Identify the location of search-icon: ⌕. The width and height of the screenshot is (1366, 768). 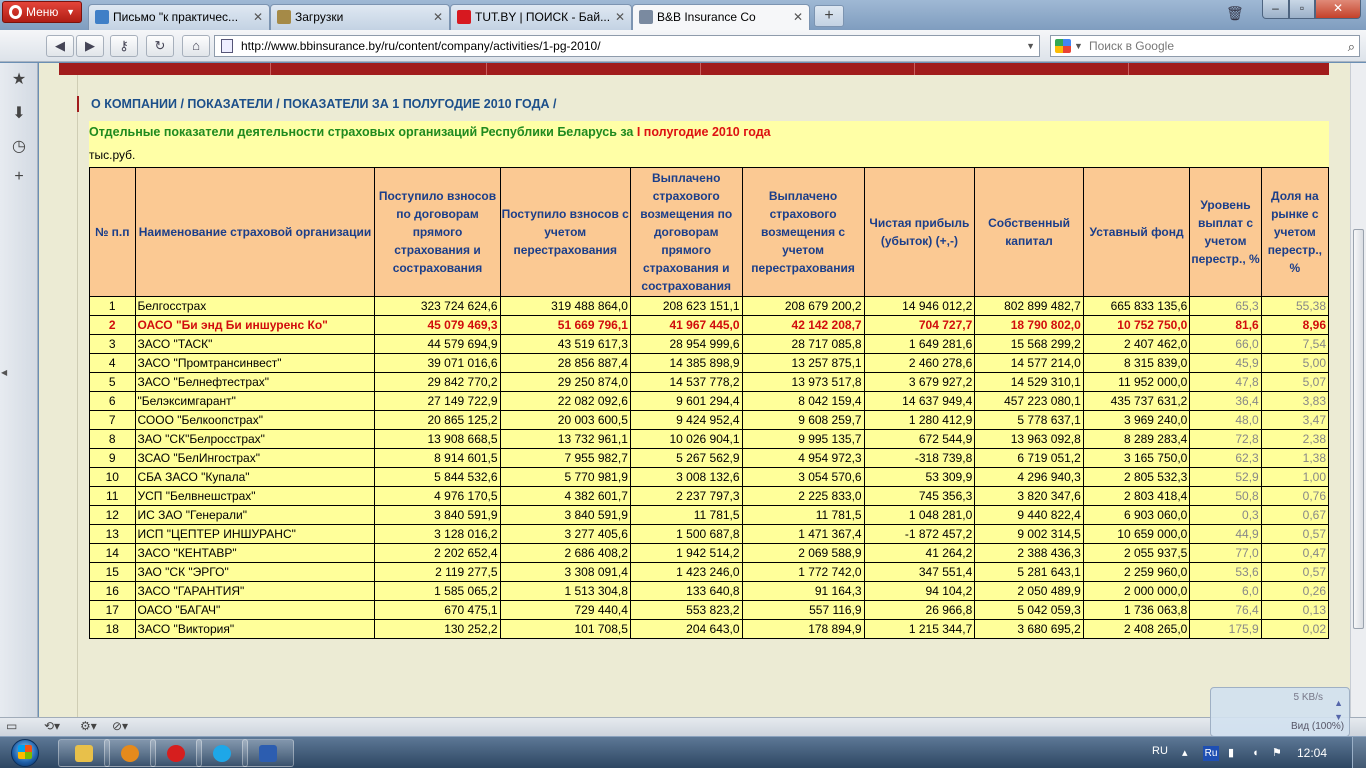
(1351, 47).